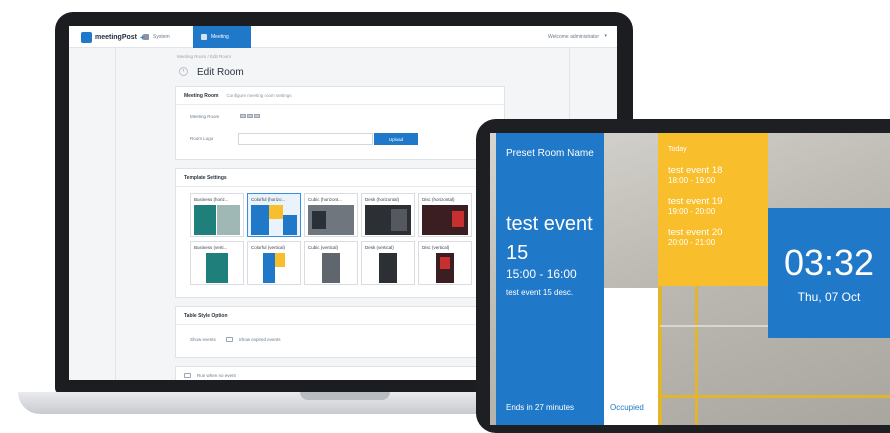  Describe the element at coordinates (540, 407) in the screenshot. I see `ends-in-text: Ends in 27 minutes` at that location.